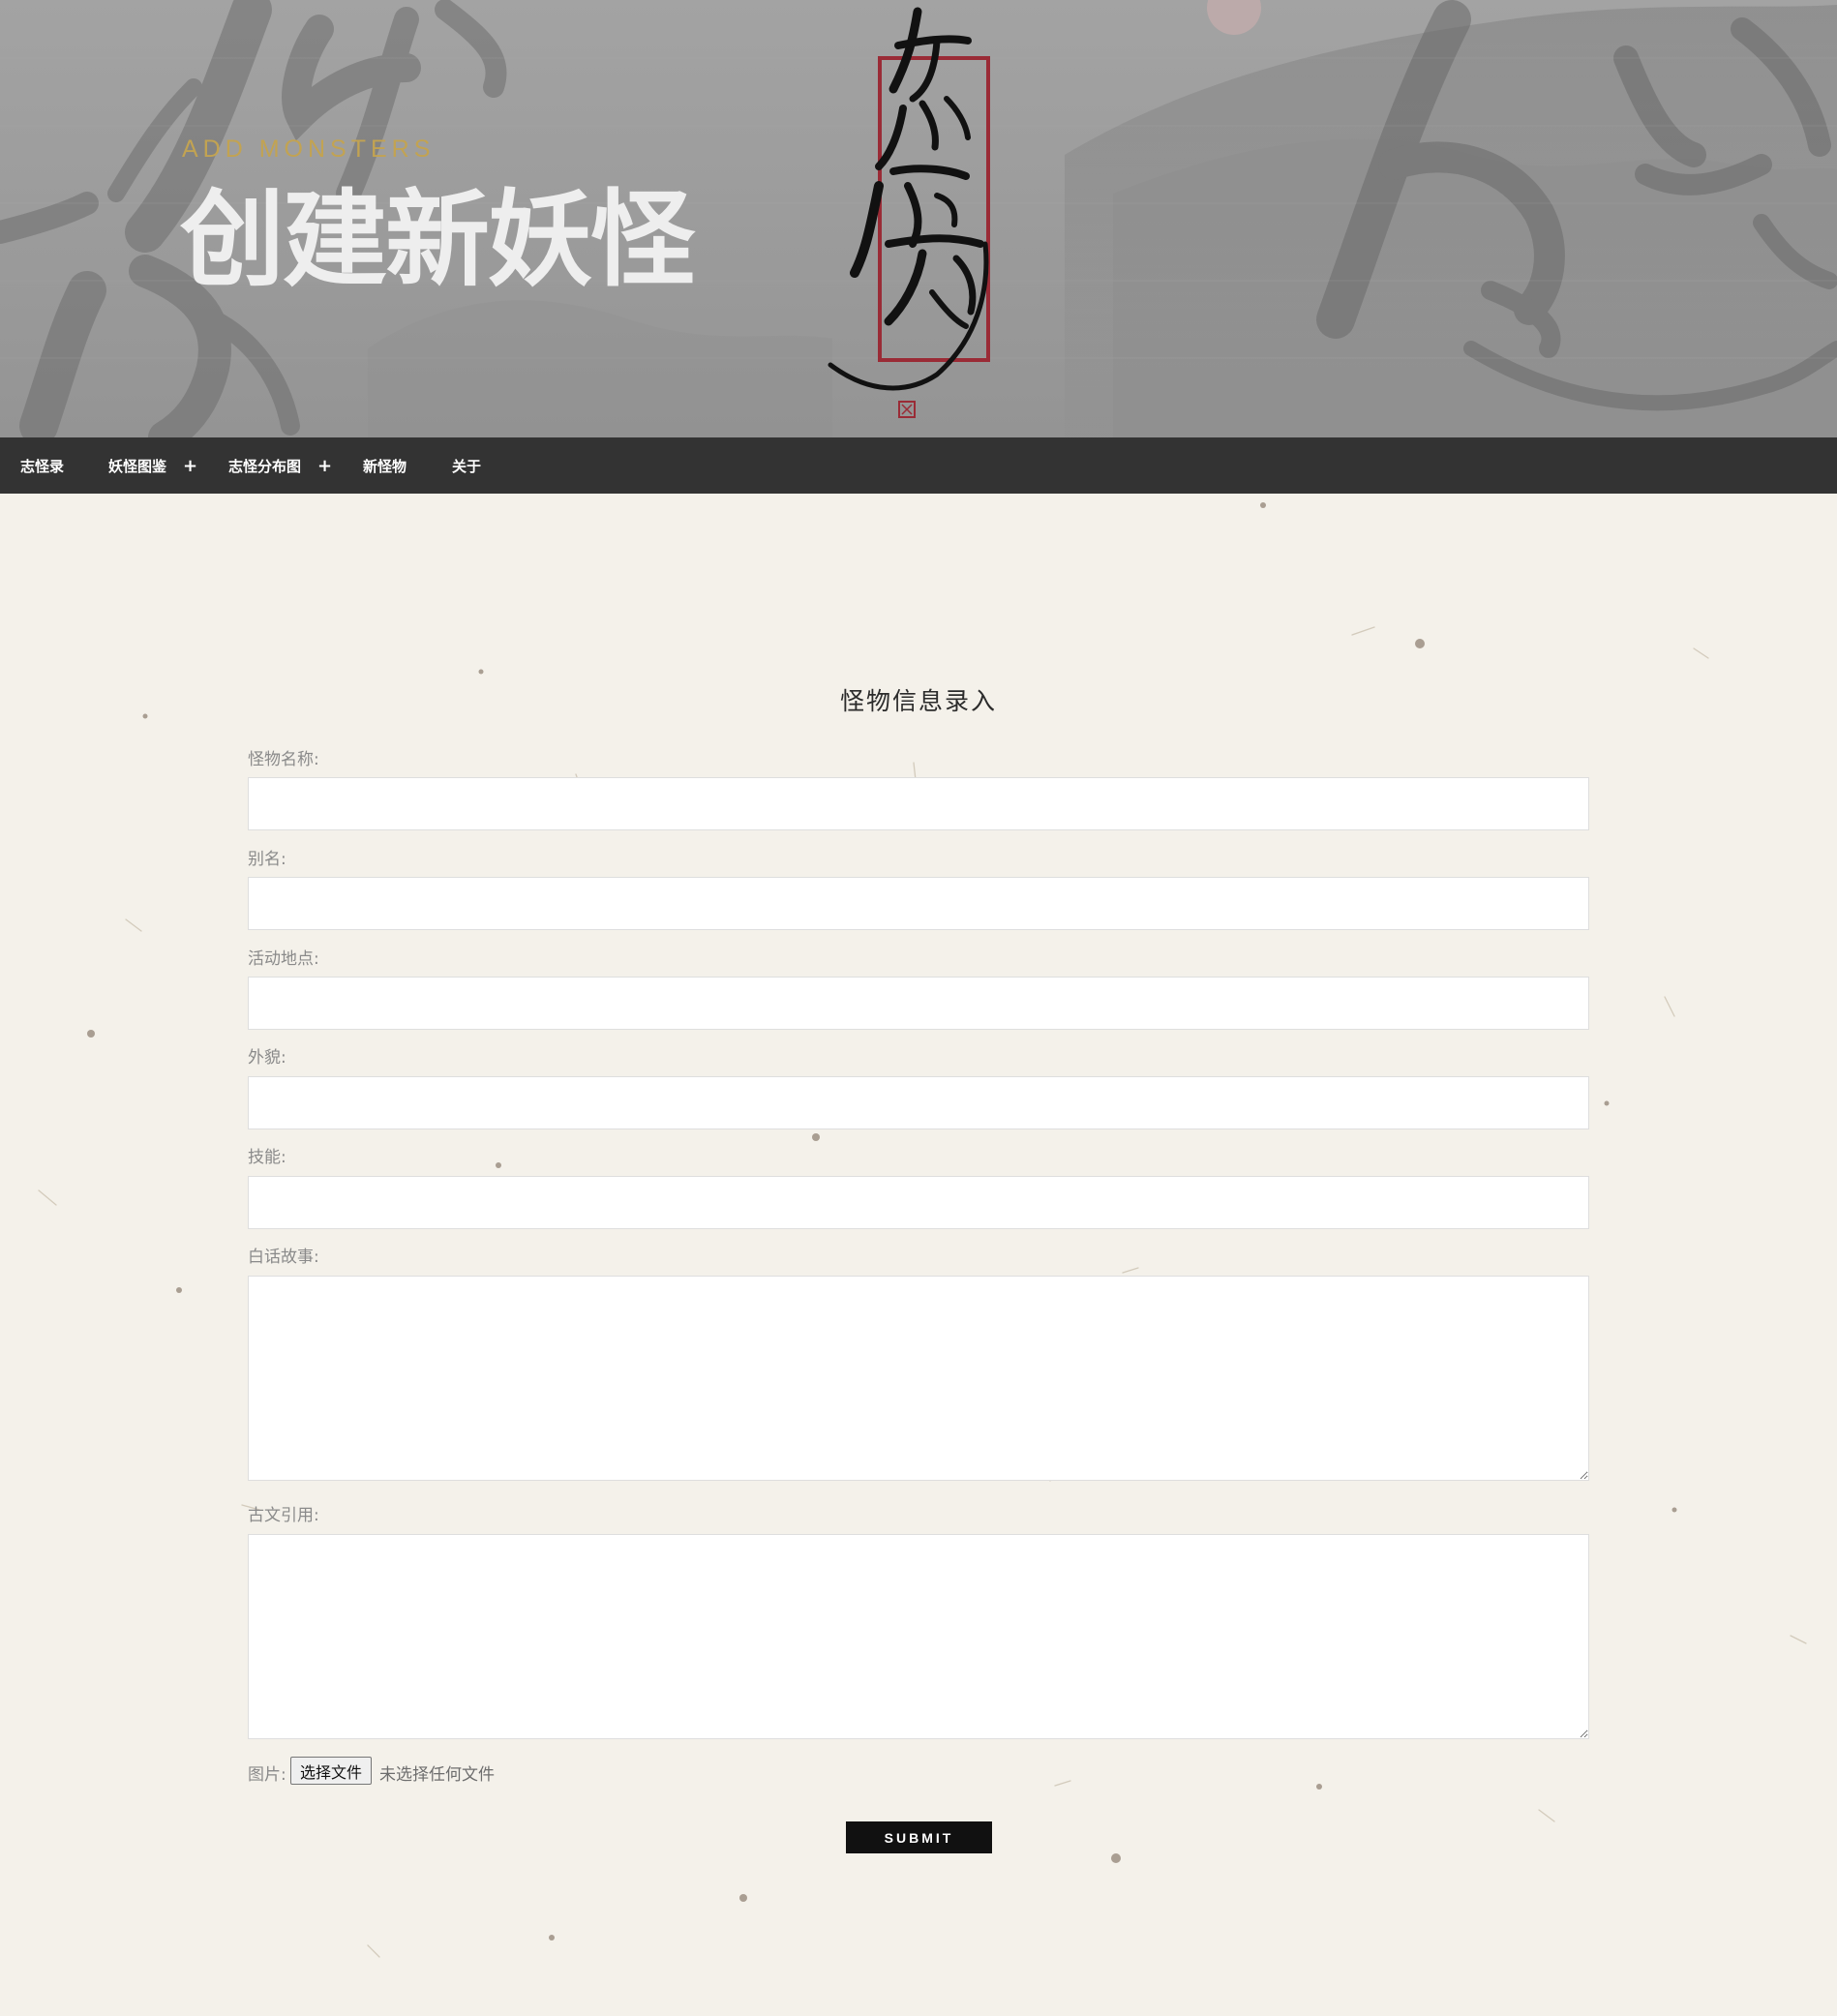 The height and width of the screenshot is (2016, 1837). What do you see at coordinates (284, 1257) in the screenshot?
I see `story-label: 白话故事:` at bounding box center [284, 1257].